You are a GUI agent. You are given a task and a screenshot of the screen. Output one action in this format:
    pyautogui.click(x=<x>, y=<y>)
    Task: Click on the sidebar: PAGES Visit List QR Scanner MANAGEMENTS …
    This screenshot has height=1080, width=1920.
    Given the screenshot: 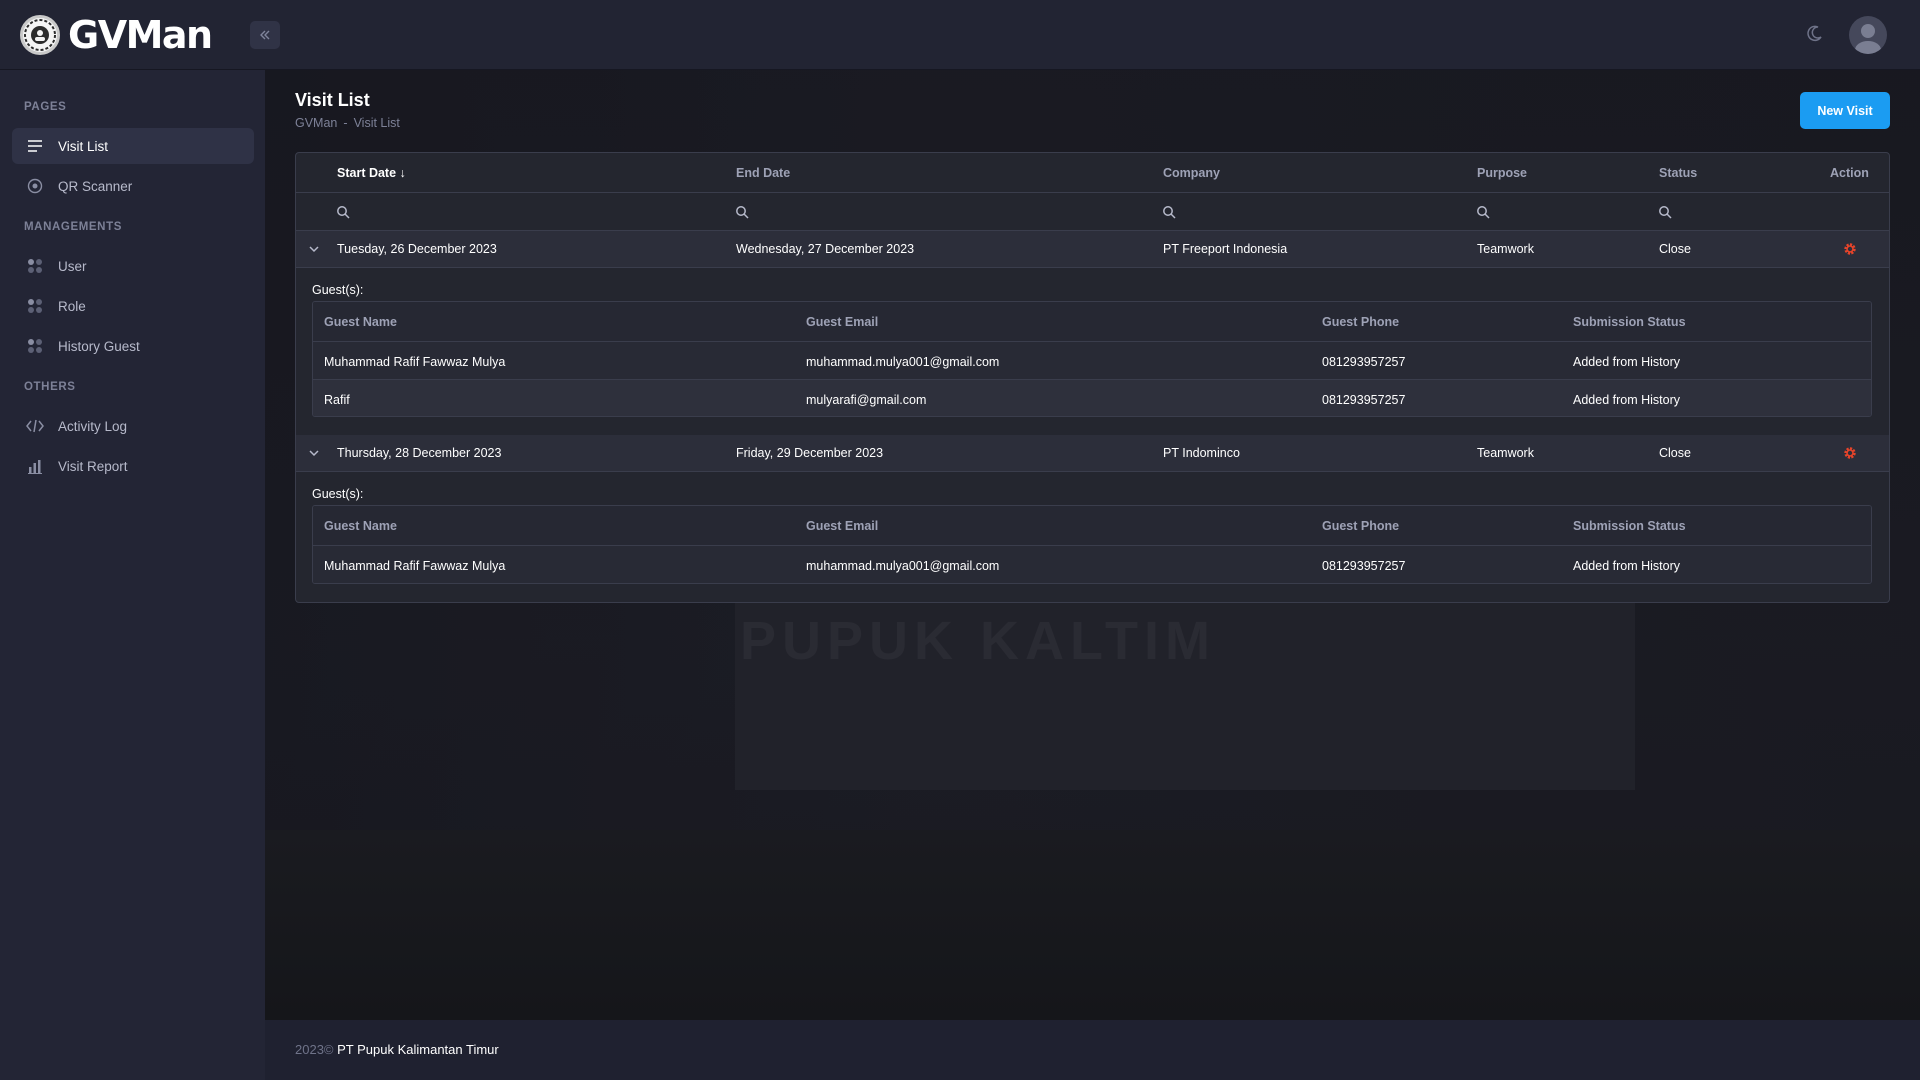 What is the action you would take?
    pyautogui.click(x=132, y=575)
    